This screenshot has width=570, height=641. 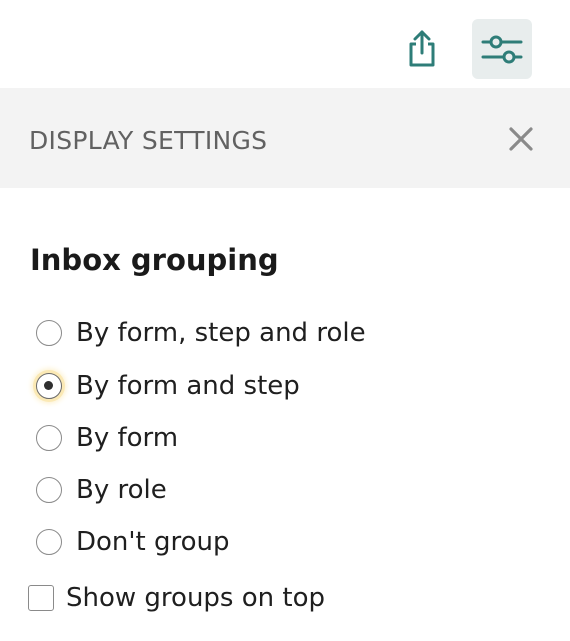 I want to click on radio-option-by-form: By form, so click(x=107, y=438).